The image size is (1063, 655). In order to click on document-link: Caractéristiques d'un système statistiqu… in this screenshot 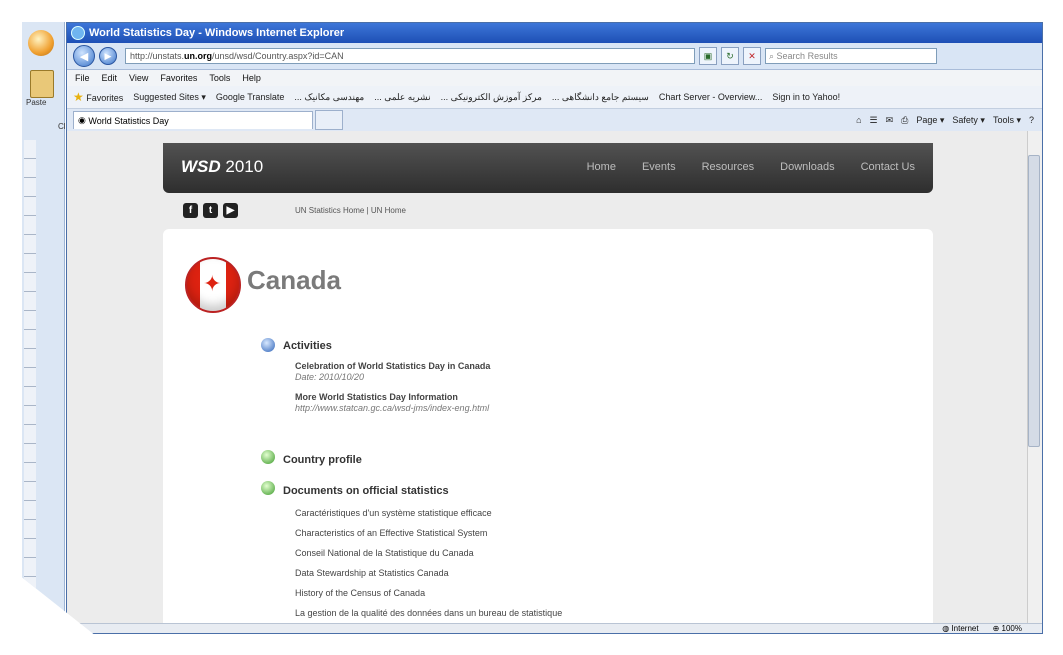, I will do `click(428, 516)`.